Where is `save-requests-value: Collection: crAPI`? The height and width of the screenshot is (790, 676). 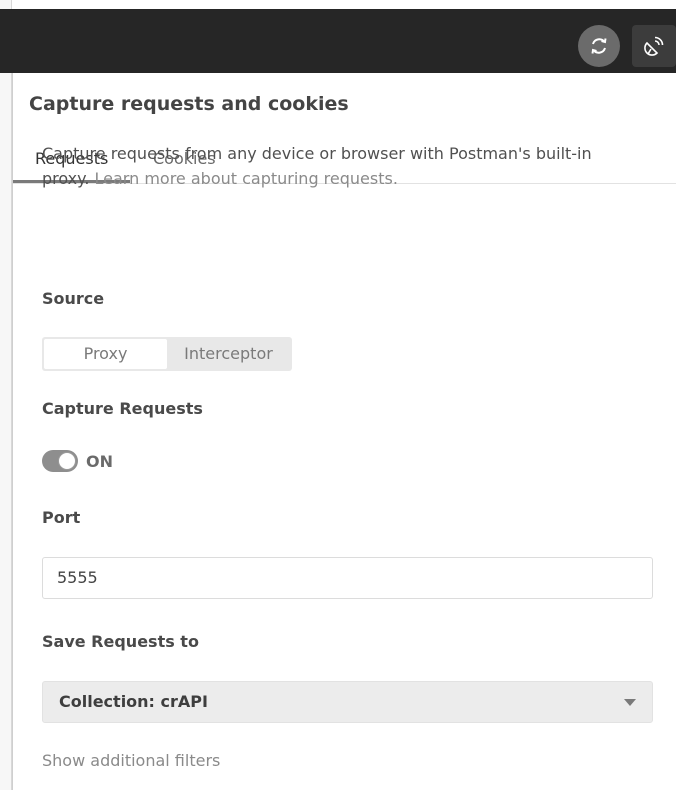
save-requests-value: Collection: crAPI is located at coordinates (133, 701).